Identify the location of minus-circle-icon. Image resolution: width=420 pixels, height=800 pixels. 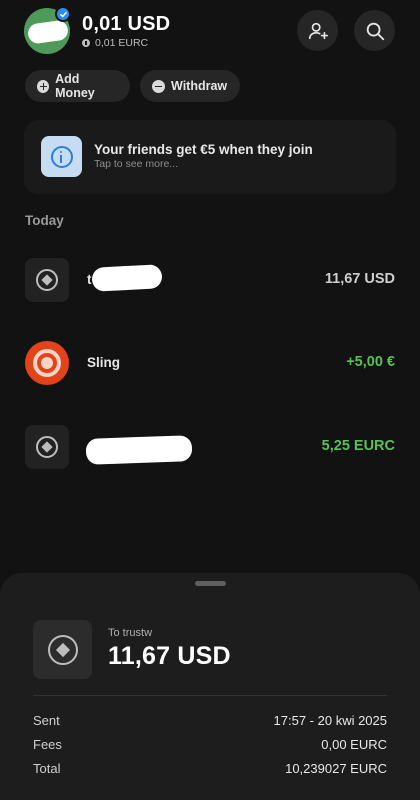
(158, 86).